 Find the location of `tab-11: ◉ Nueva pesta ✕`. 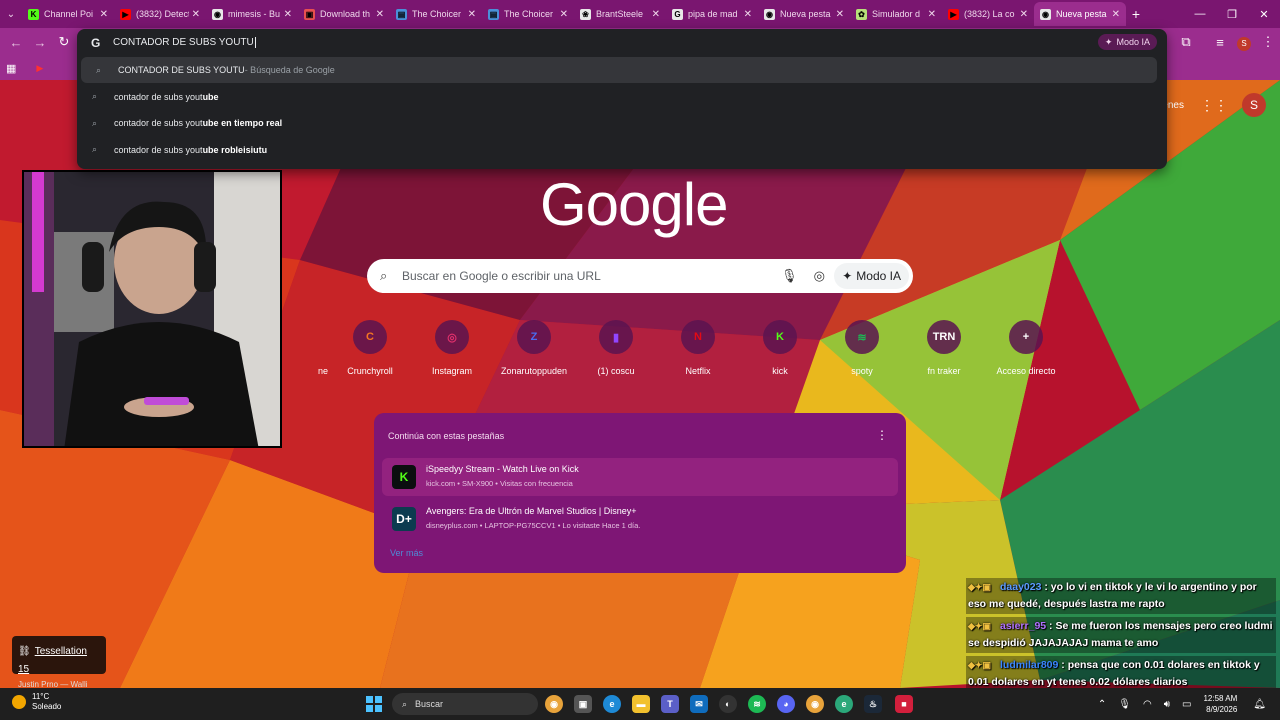

tab-11: ◉ Nueva pesta ✕ is located at coordinates (1080, 14).